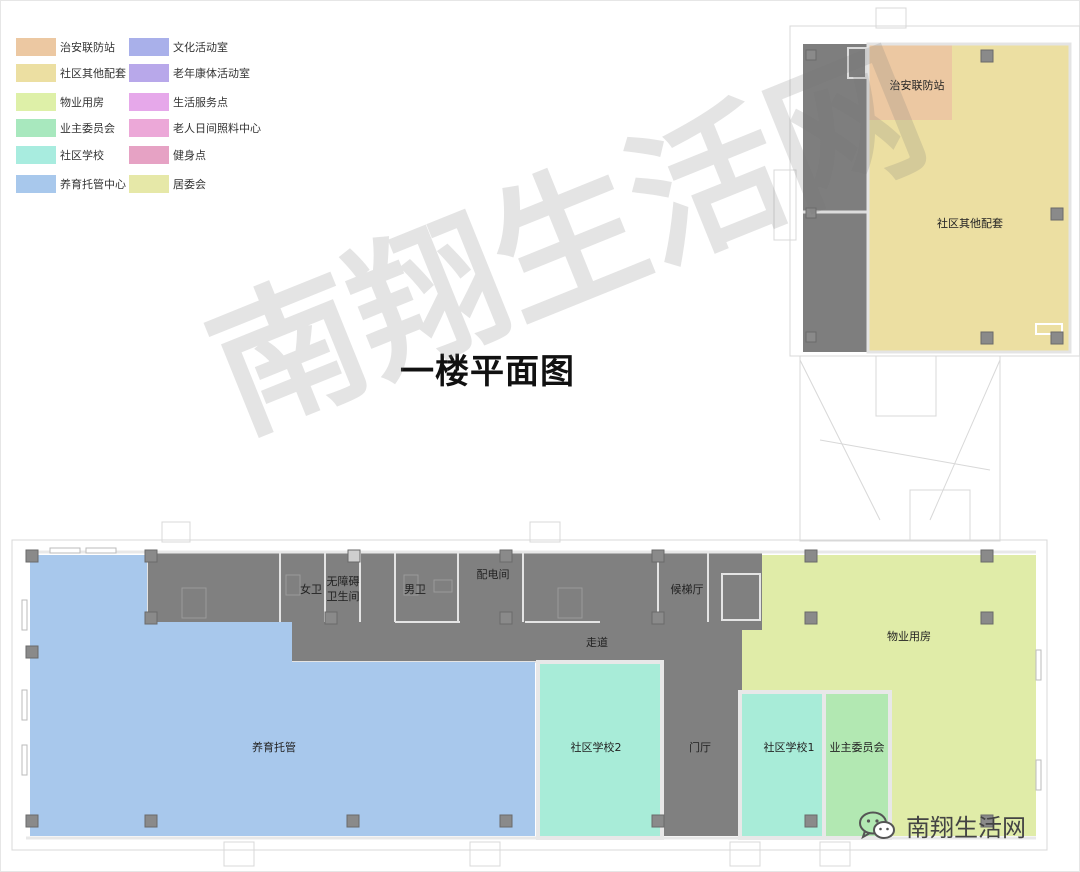  Describe the element at coordinates (877, 825) in the screenshot. I see `wechat-icon` at that location.